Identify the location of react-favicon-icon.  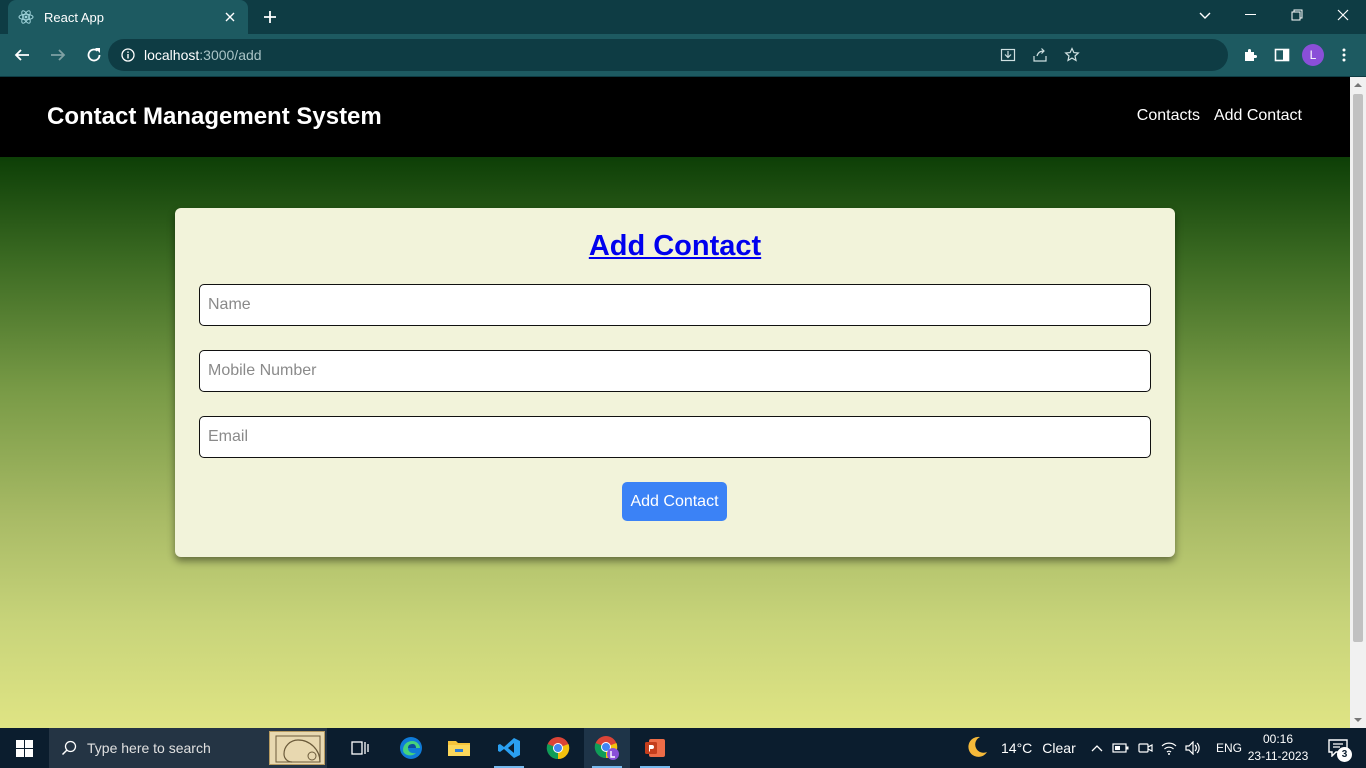
(26, 17).